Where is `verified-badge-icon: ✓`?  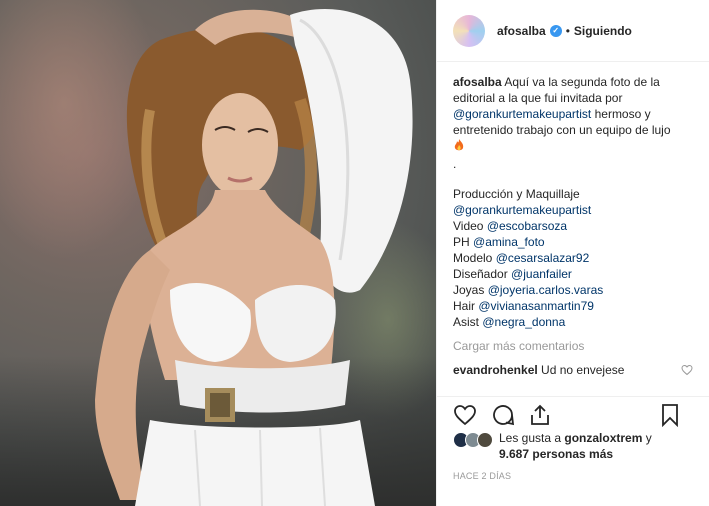
verified-badge-icon: ✓ is located at coordinates (555, 30).